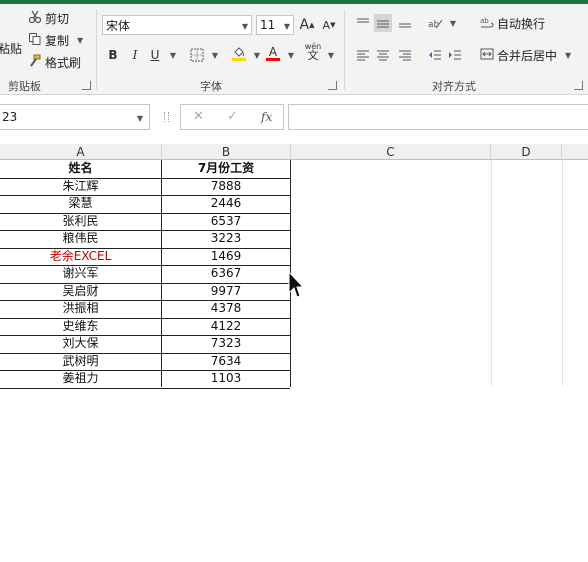 This screenshot has width=588, height=562. Describe the element at coordinates (11, 37) in the screenshot. I see `paste-button: 粘贴` at that location.